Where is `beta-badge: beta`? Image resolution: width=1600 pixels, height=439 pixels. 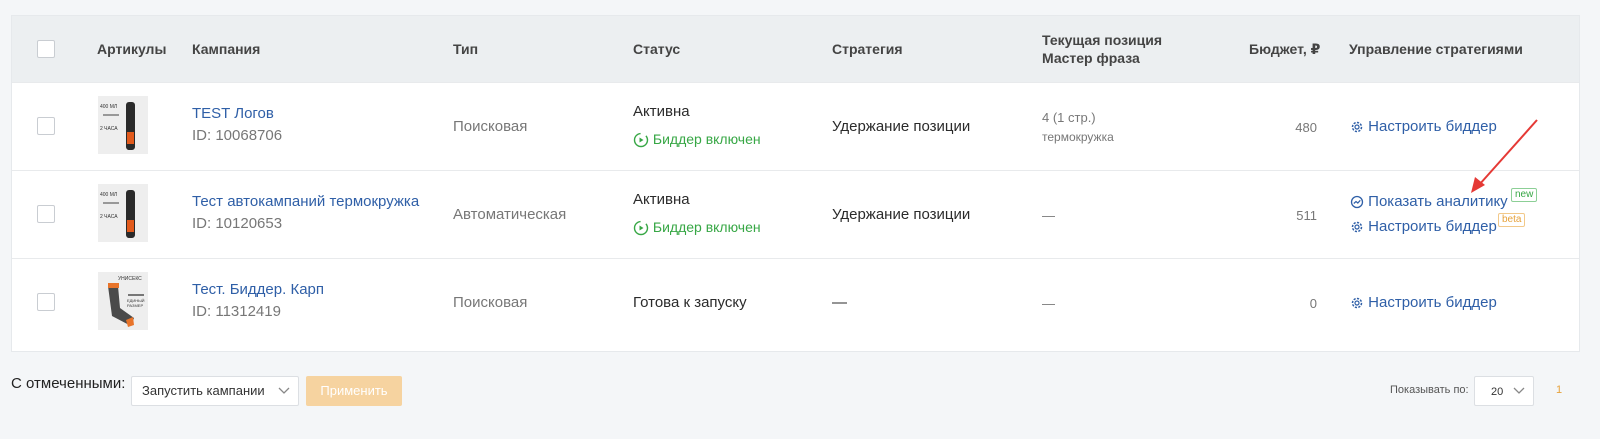 beta-badge: beta is located at coordinates (1512, 220).